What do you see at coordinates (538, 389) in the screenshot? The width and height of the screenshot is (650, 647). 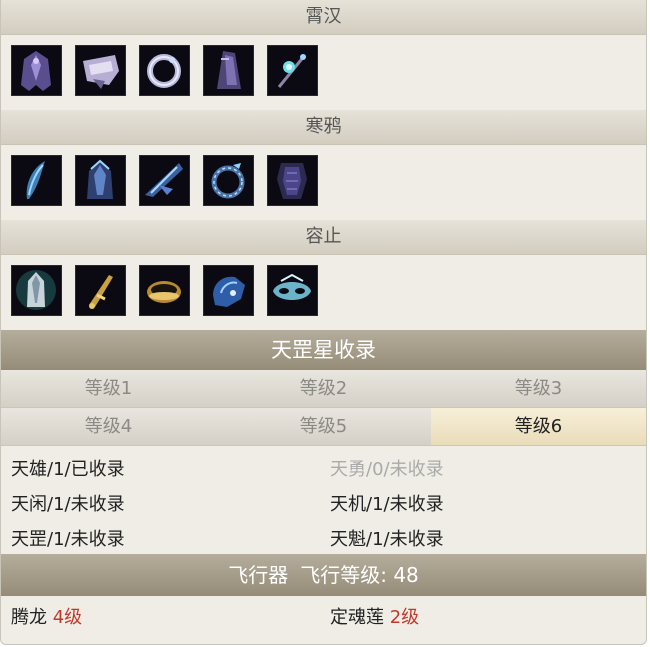 I see `tab-level-3: 等级3` at bounding box center [538, 389].